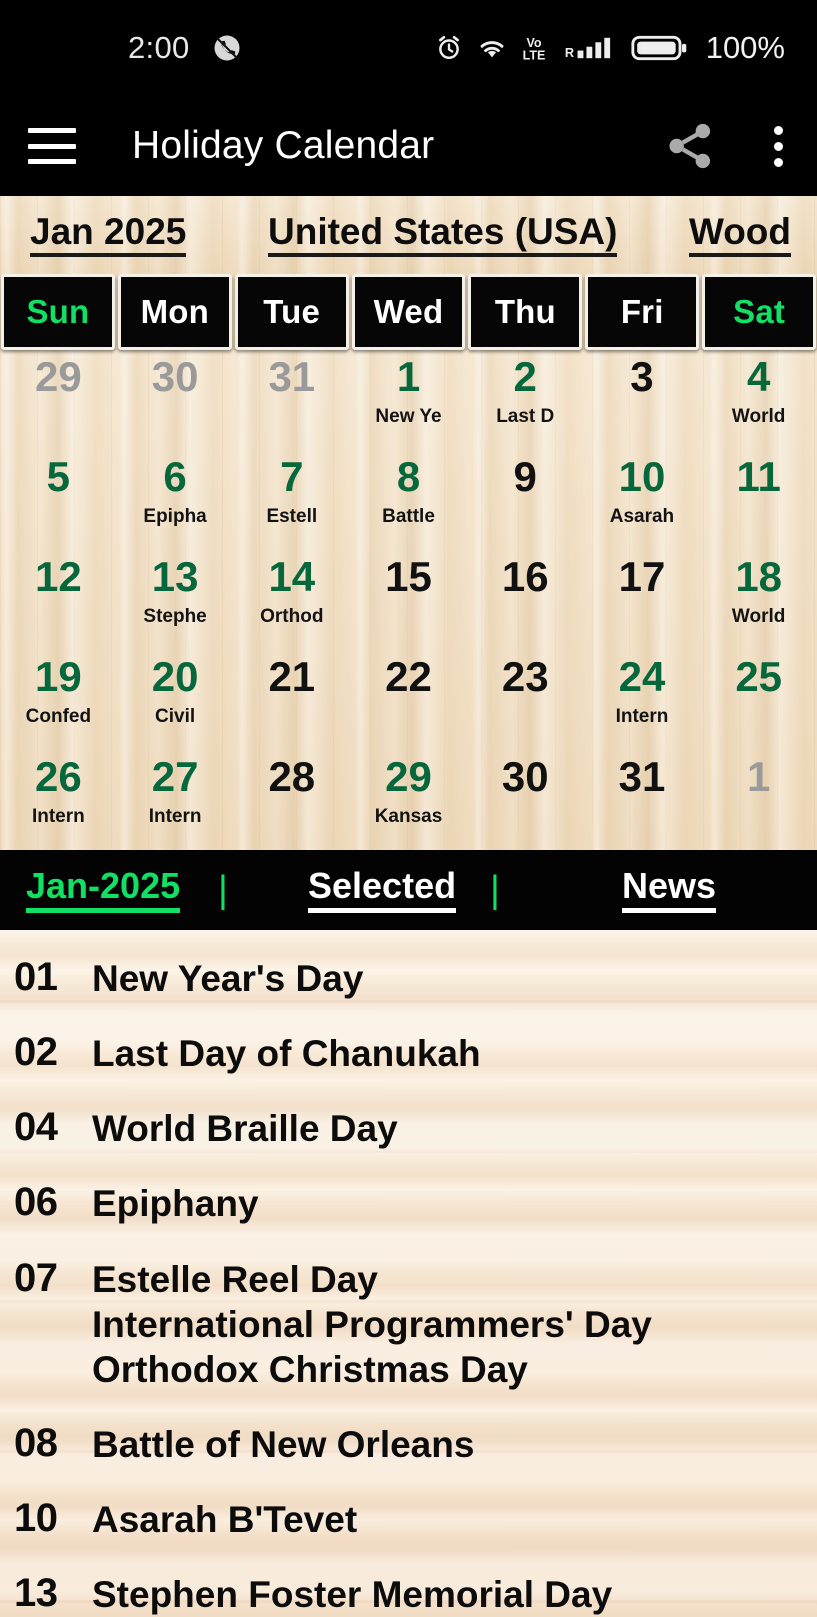  I want to click on weekday-header-sun: Sun, so click(58, 312).